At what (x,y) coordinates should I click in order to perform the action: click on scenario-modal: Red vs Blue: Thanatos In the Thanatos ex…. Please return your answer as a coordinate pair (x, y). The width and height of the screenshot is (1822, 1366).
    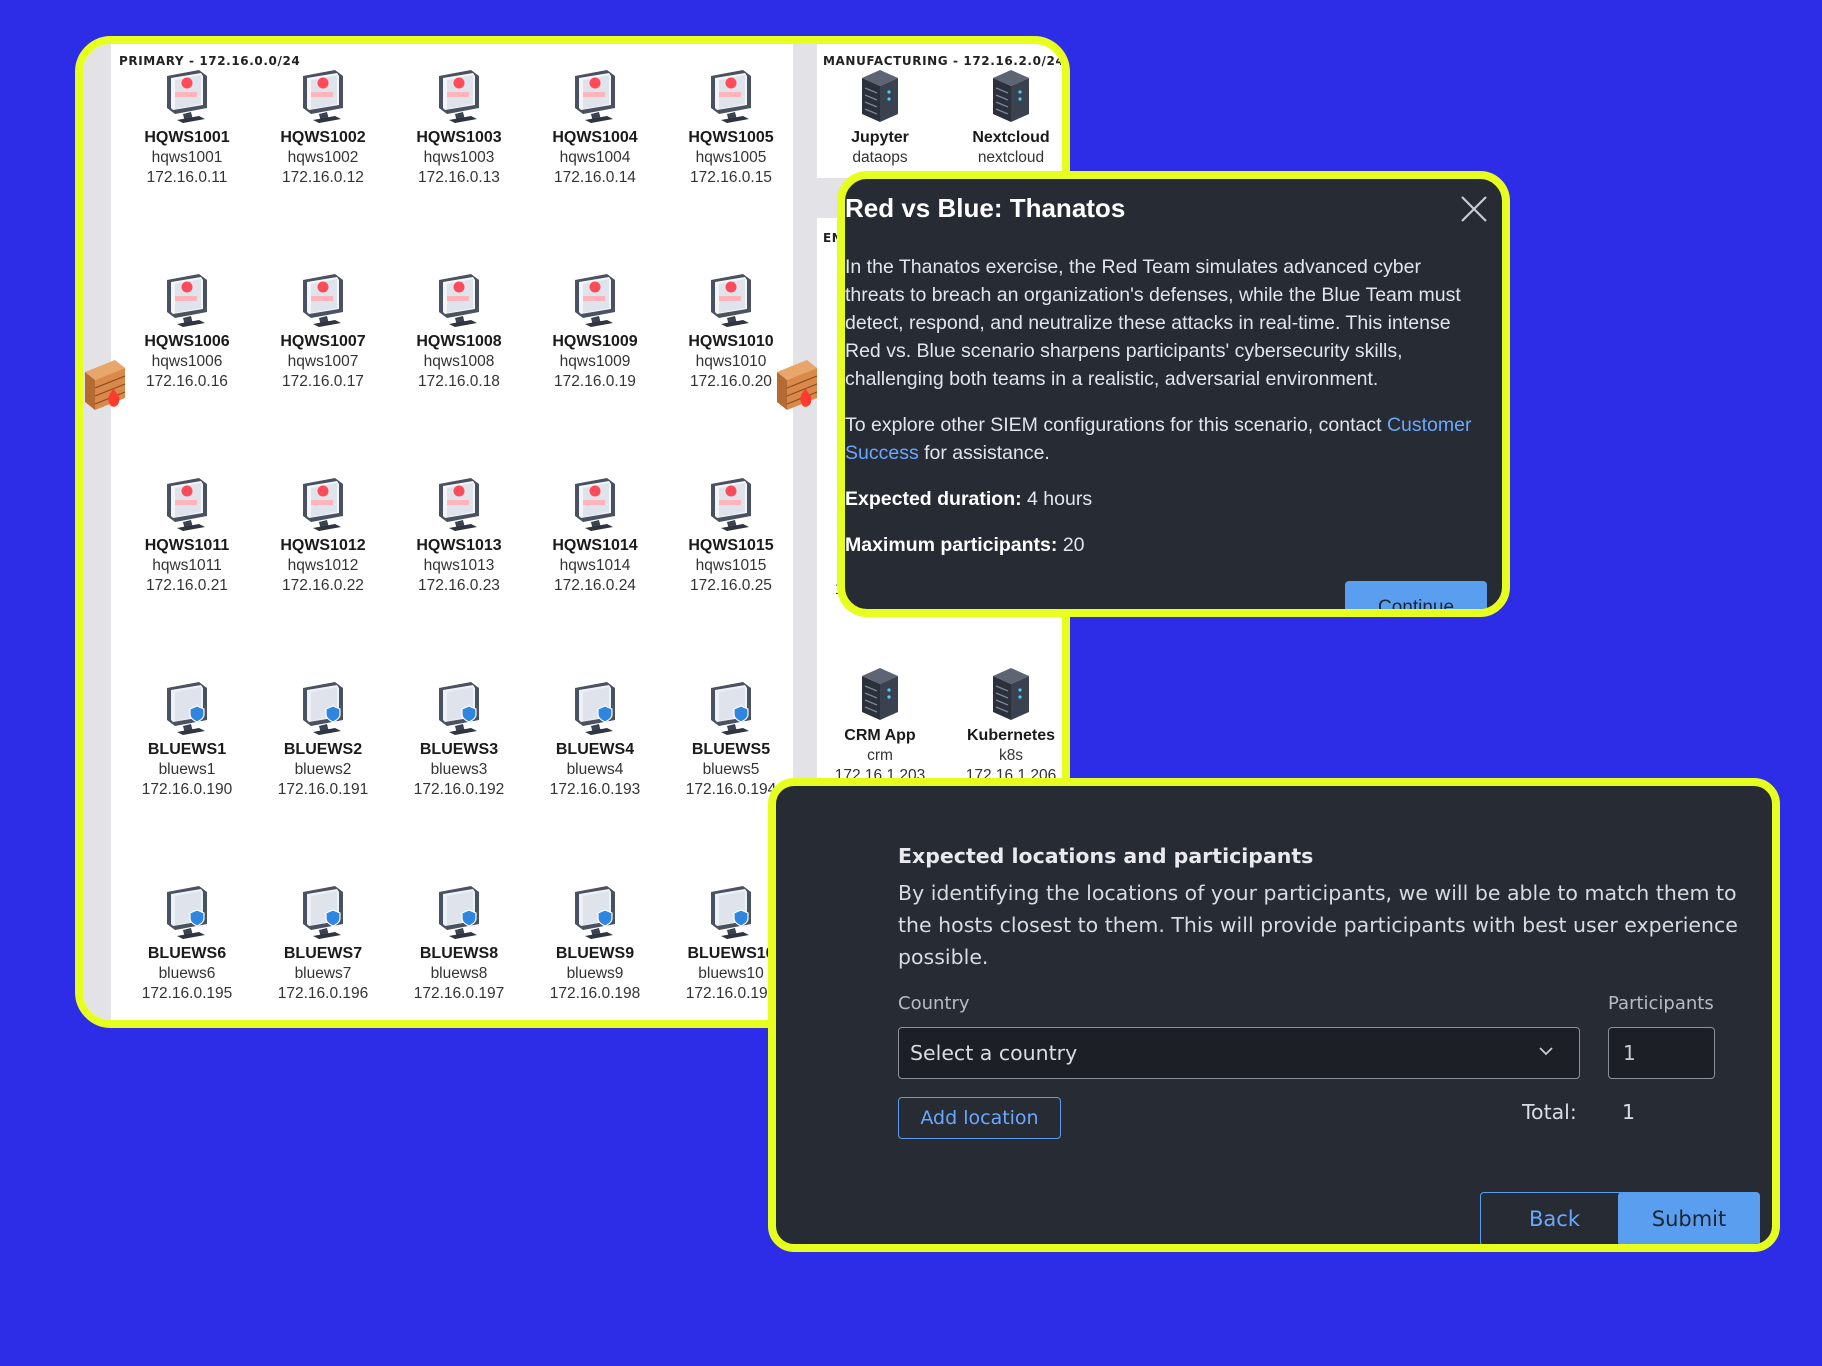
    Looking at the image, I should click on (1173, 394).